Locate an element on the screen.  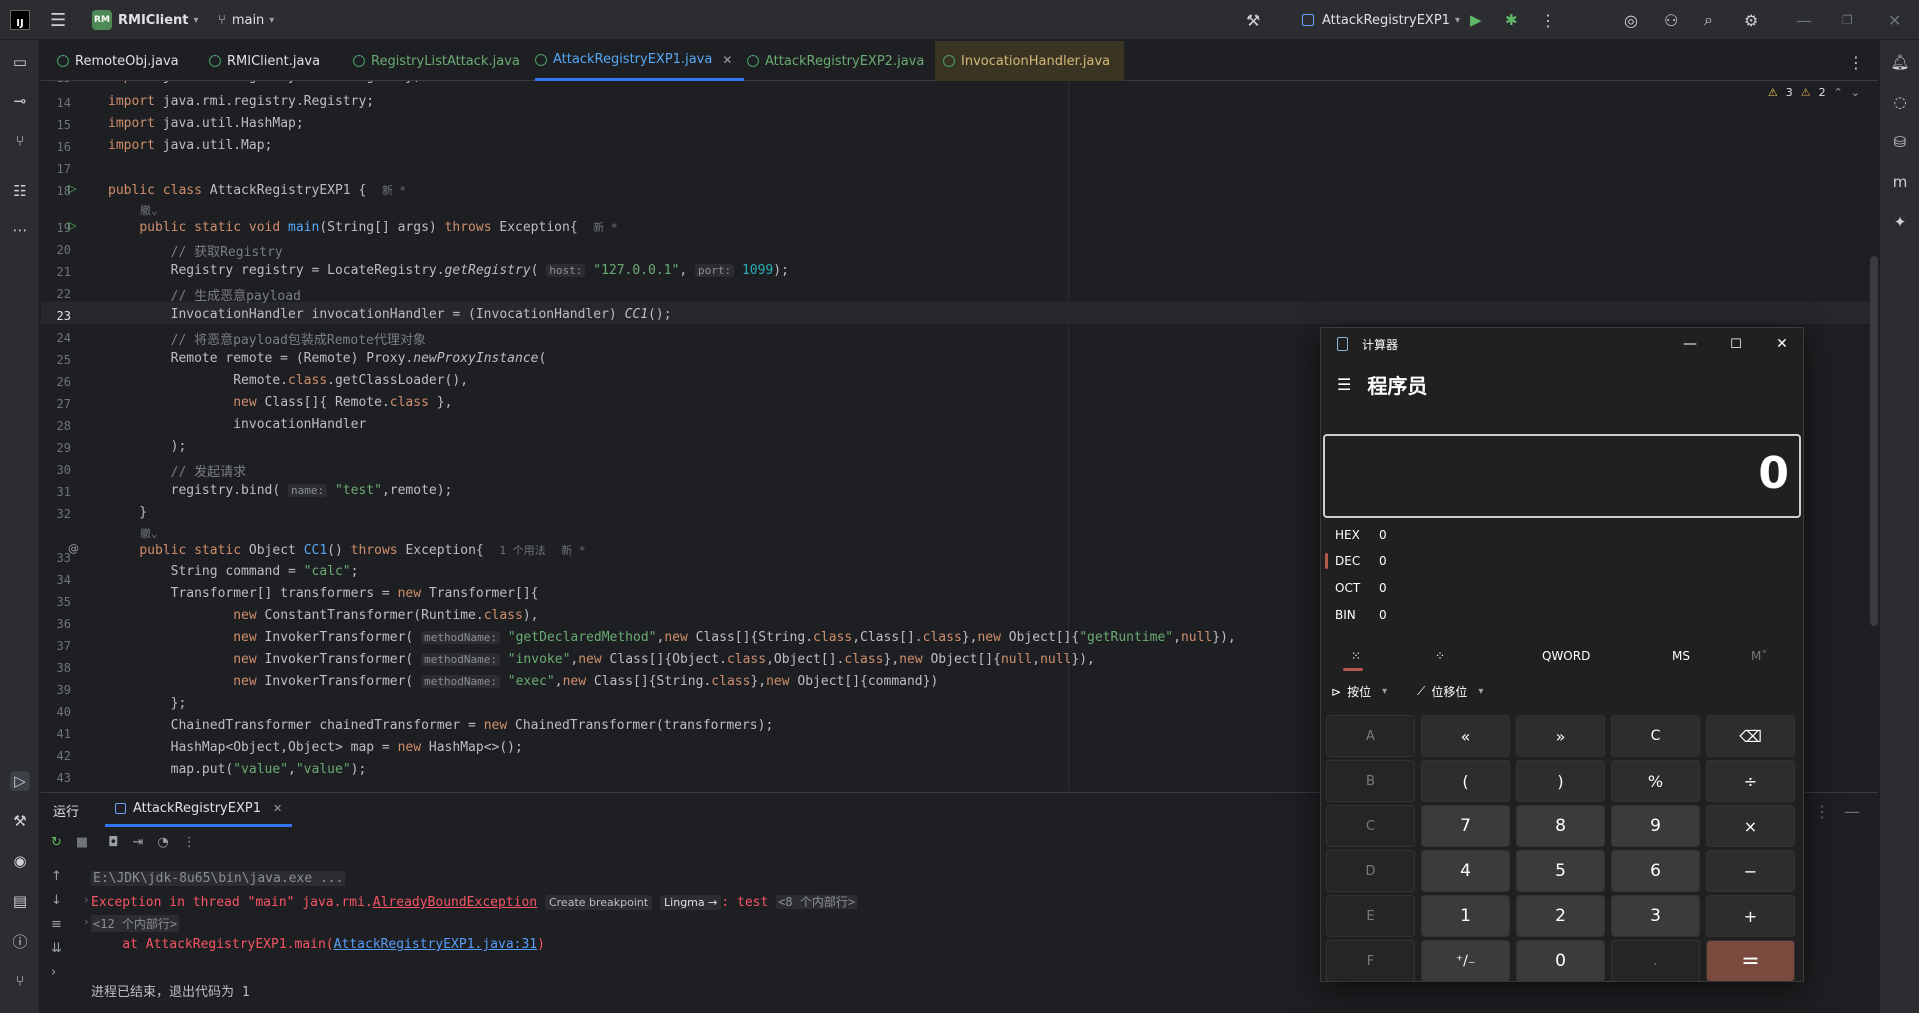
lingma-icon: ✦ is located at coordinates (1900, 222).